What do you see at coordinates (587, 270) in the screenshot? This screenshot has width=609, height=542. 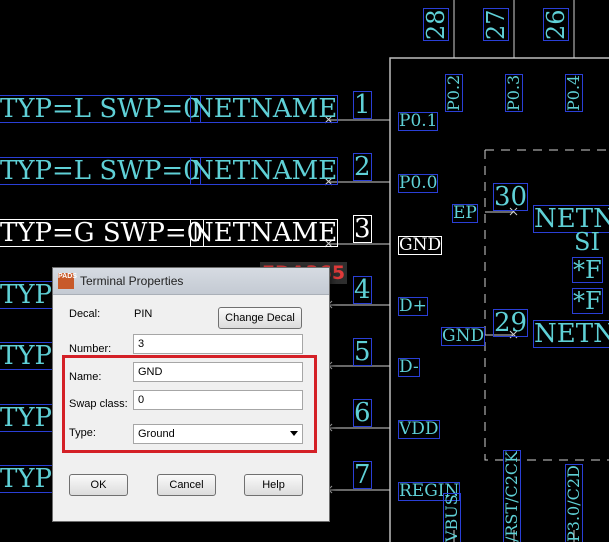 I see `attr-label-fragment-1: *F` at bounding box center [587, 270].